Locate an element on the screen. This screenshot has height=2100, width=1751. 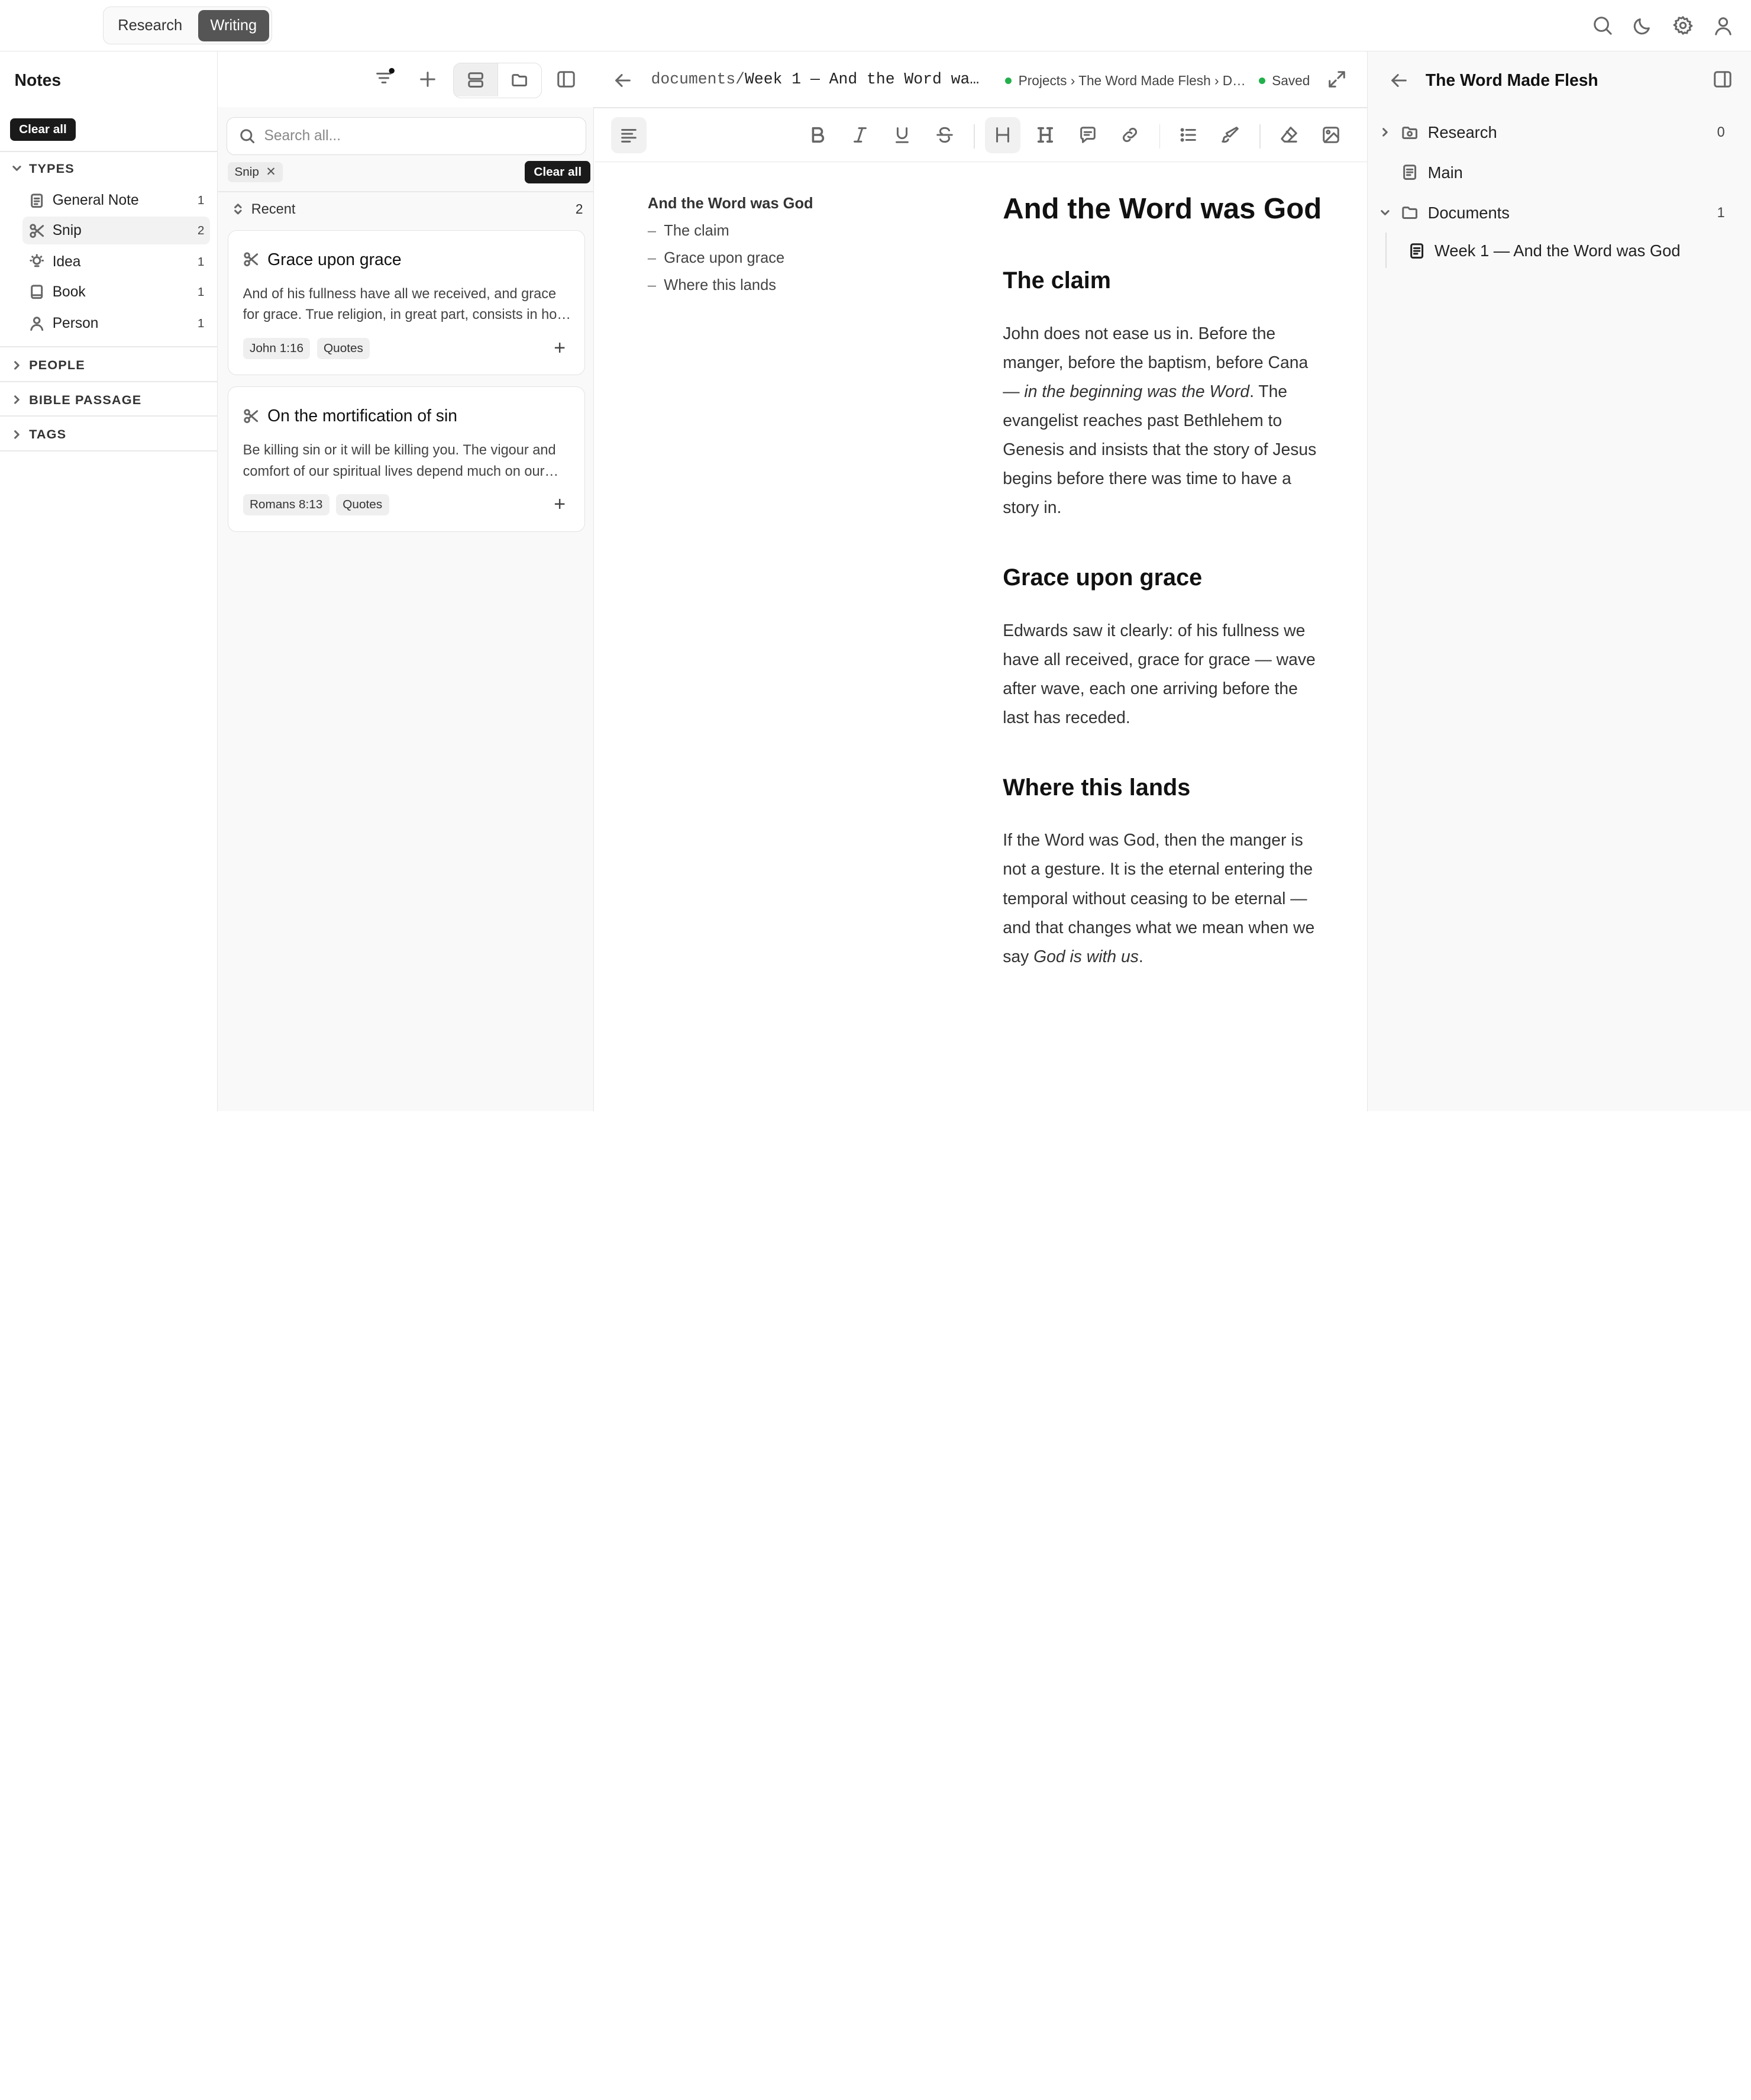
link-button is located at coordinates (1130, 135).